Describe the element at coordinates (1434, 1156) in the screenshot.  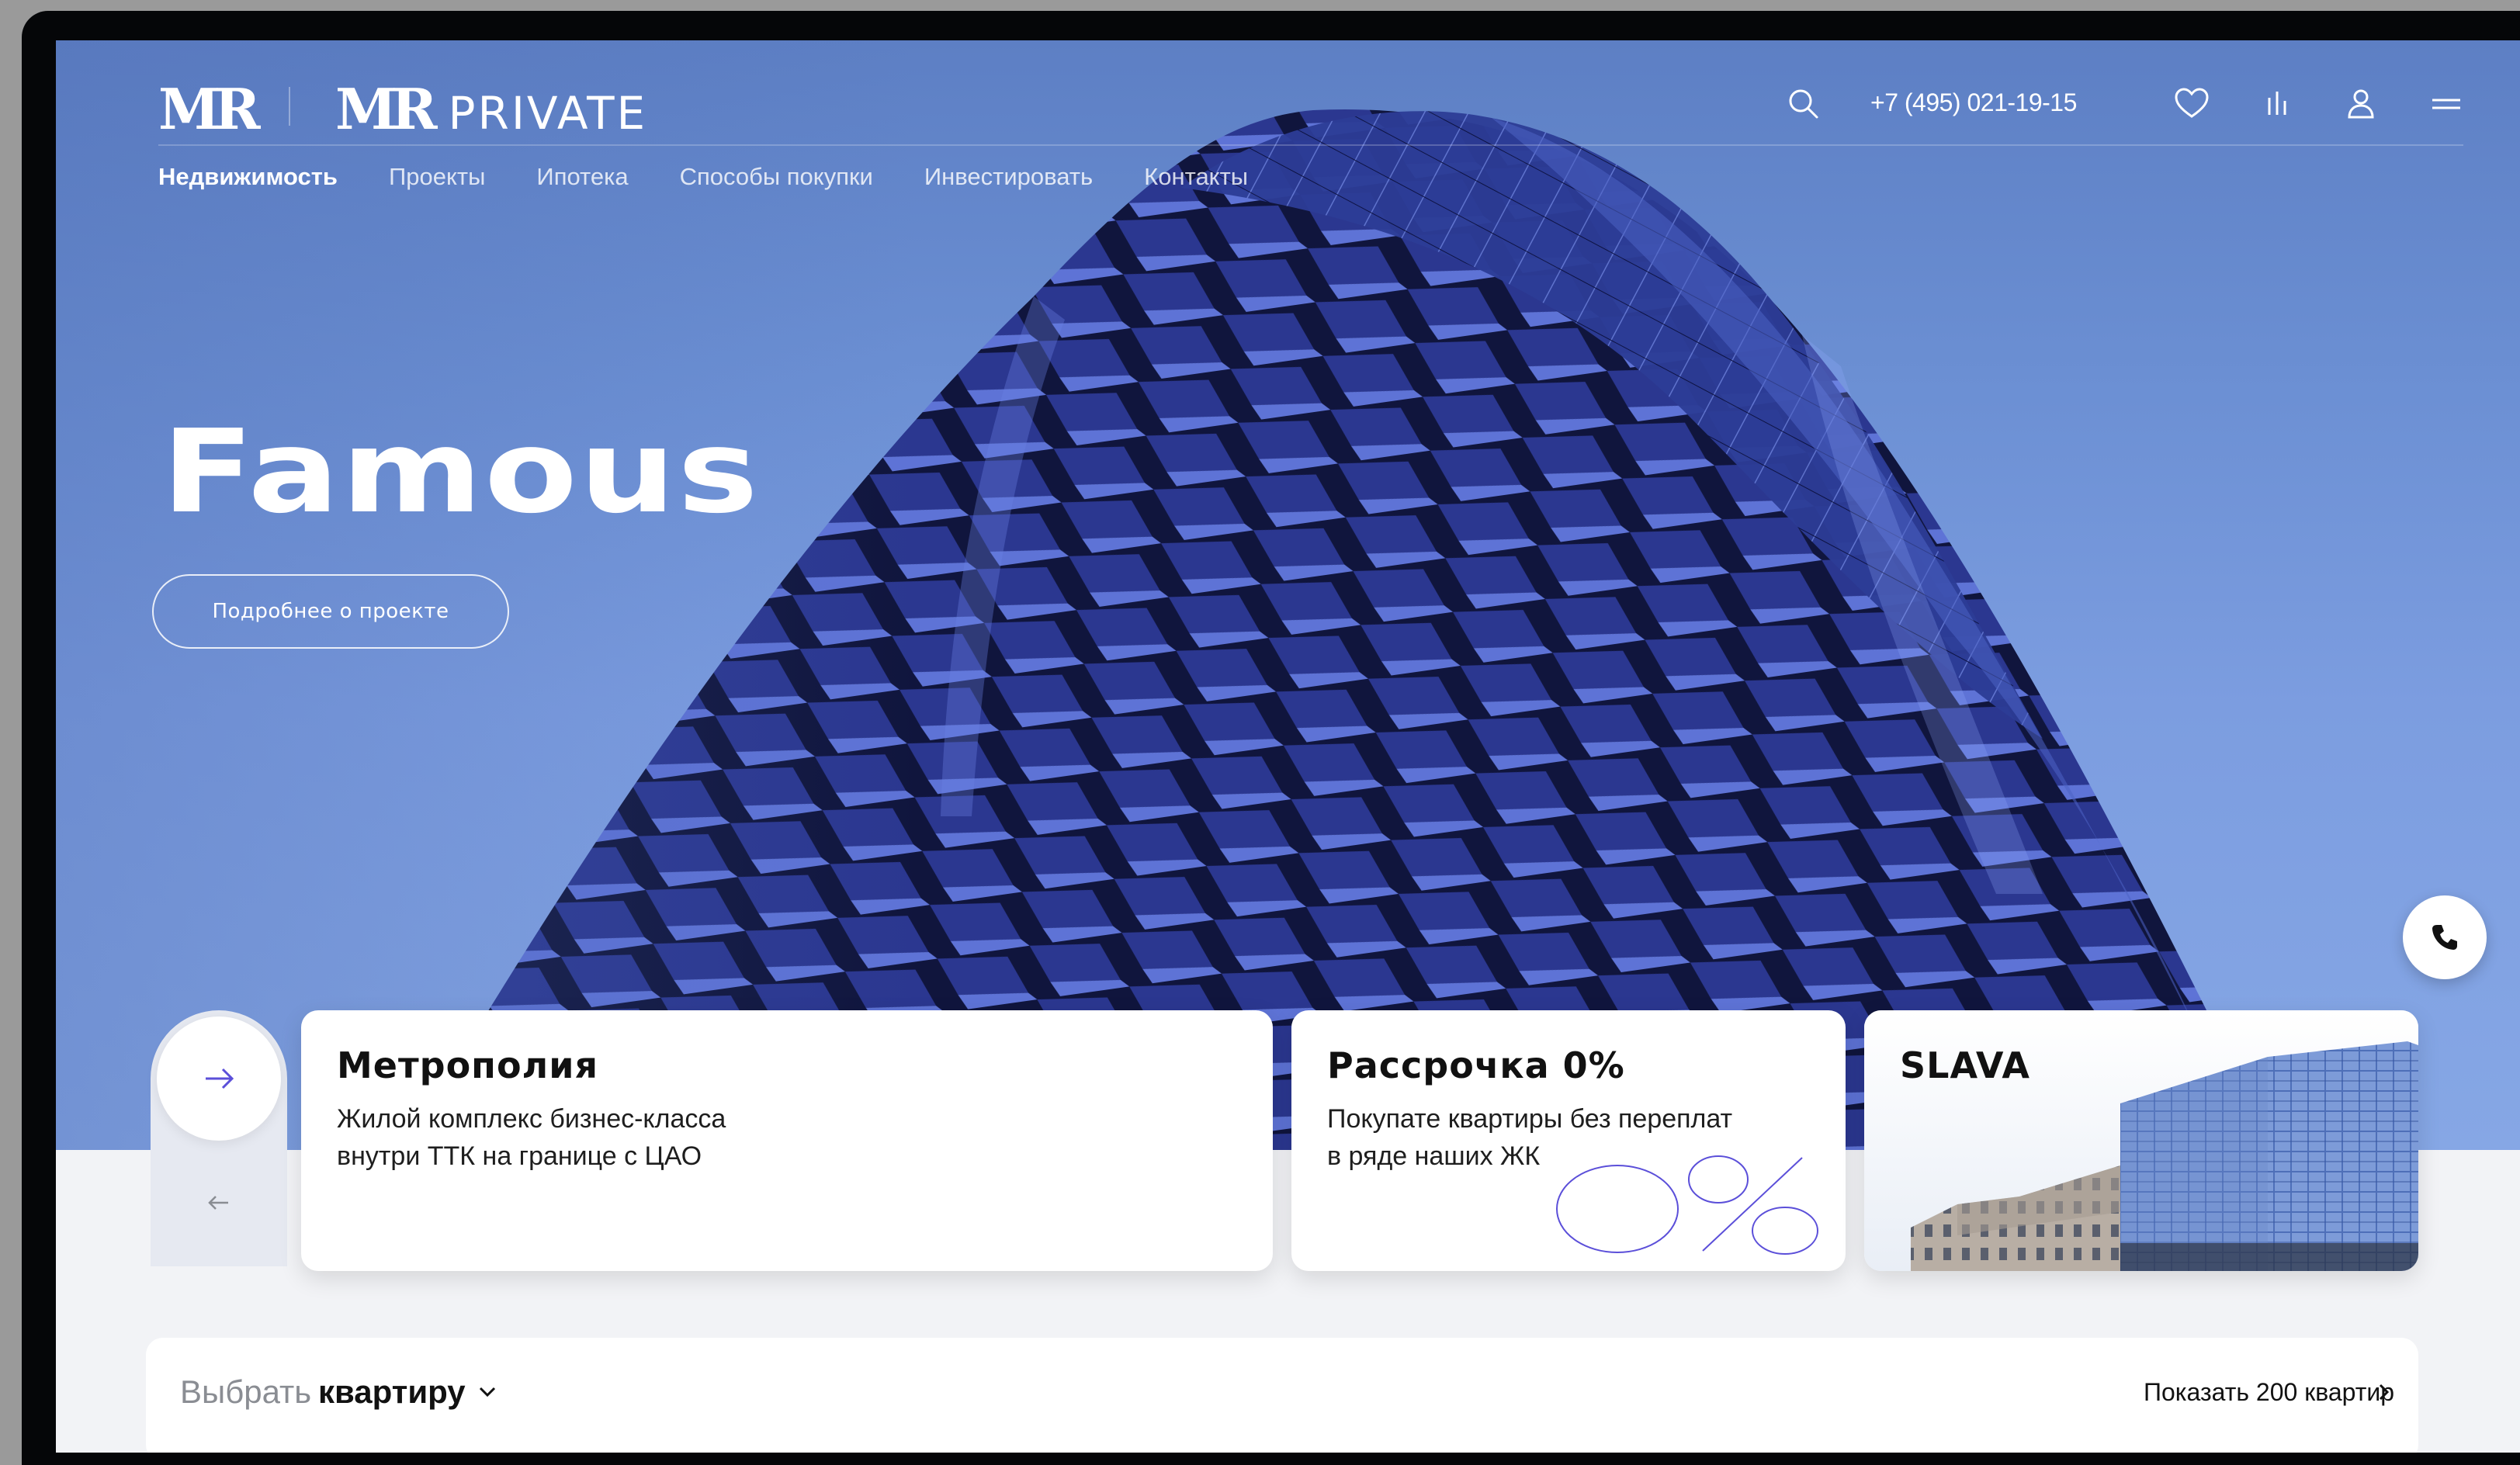
I see `card-line-2: в ряде наших ЖК` at that location.